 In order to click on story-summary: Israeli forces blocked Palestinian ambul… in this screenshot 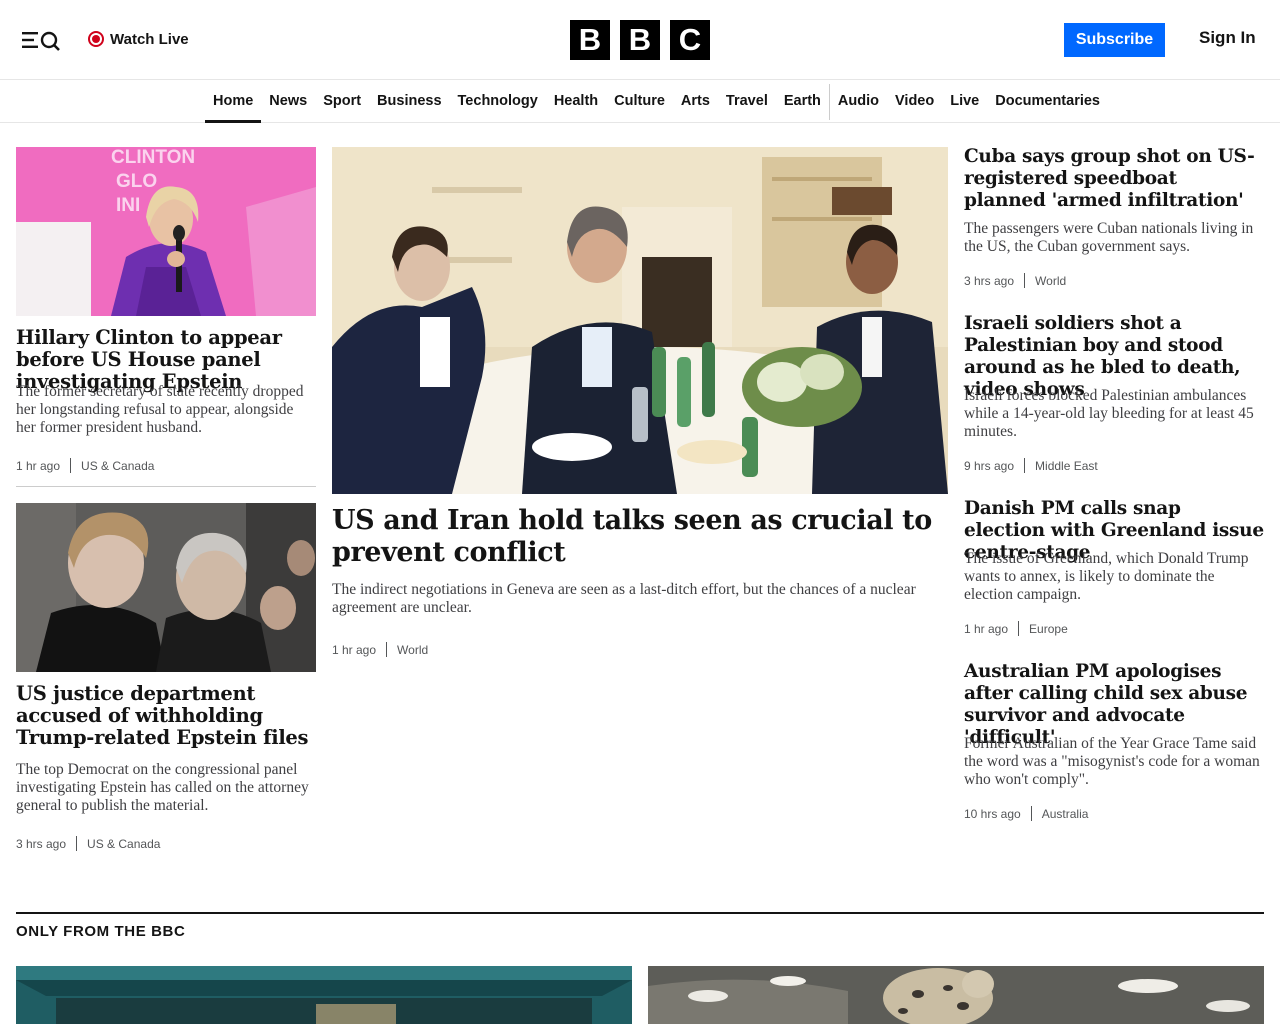, I will do `click(1109, 413)`.